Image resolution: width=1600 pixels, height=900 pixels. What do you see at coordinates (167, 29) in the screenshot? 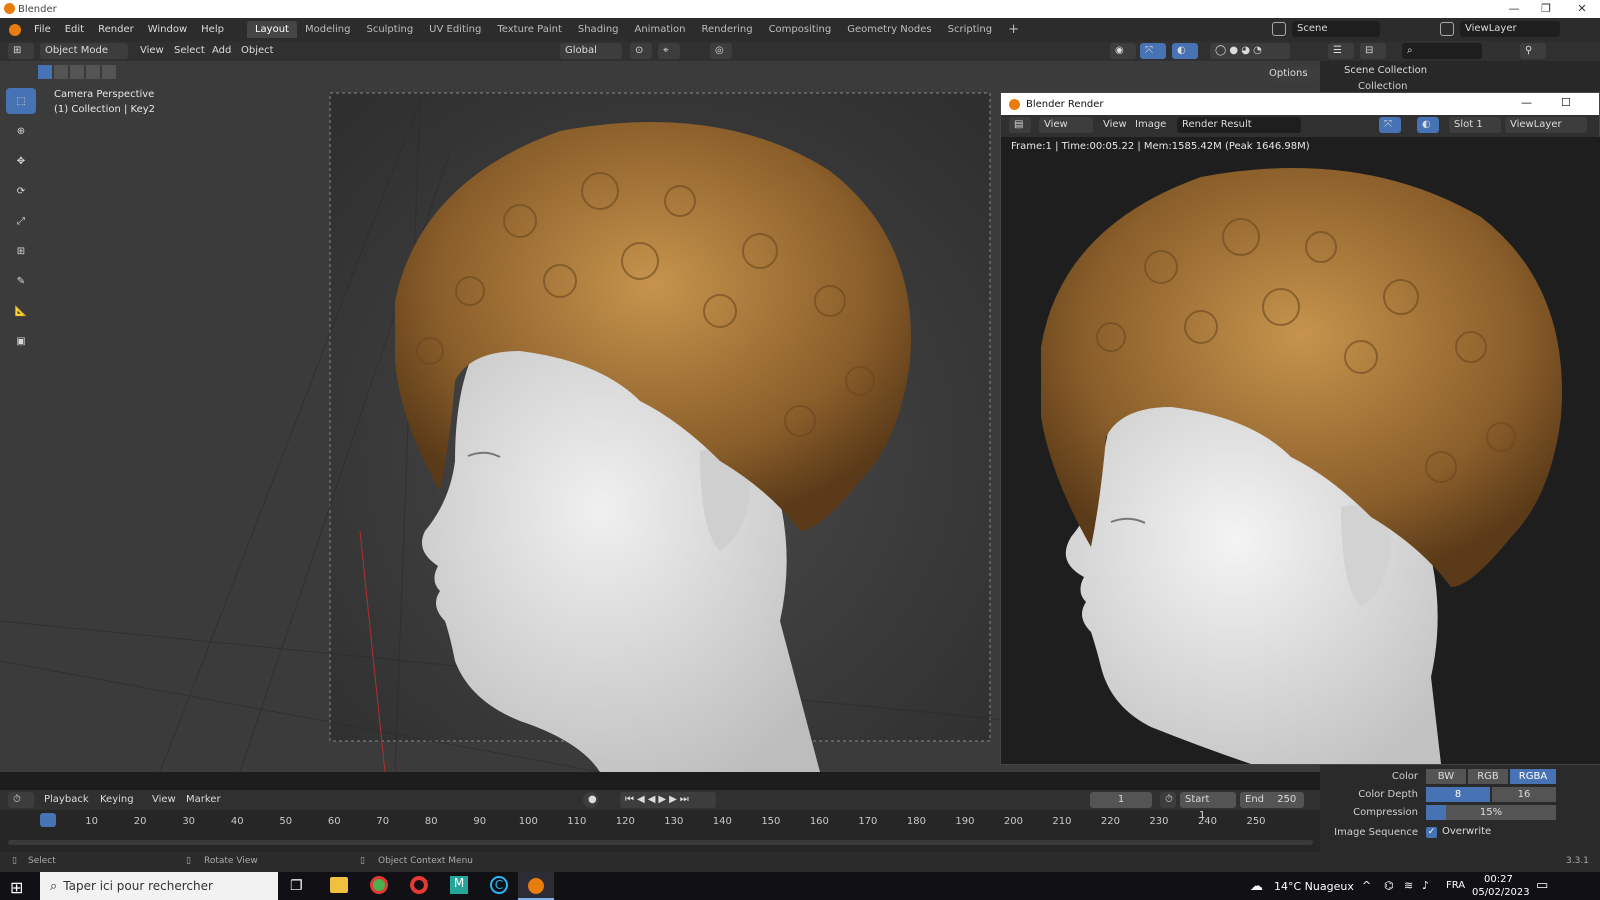
I see `menu-window: Window` at bounding box center [167, 29].